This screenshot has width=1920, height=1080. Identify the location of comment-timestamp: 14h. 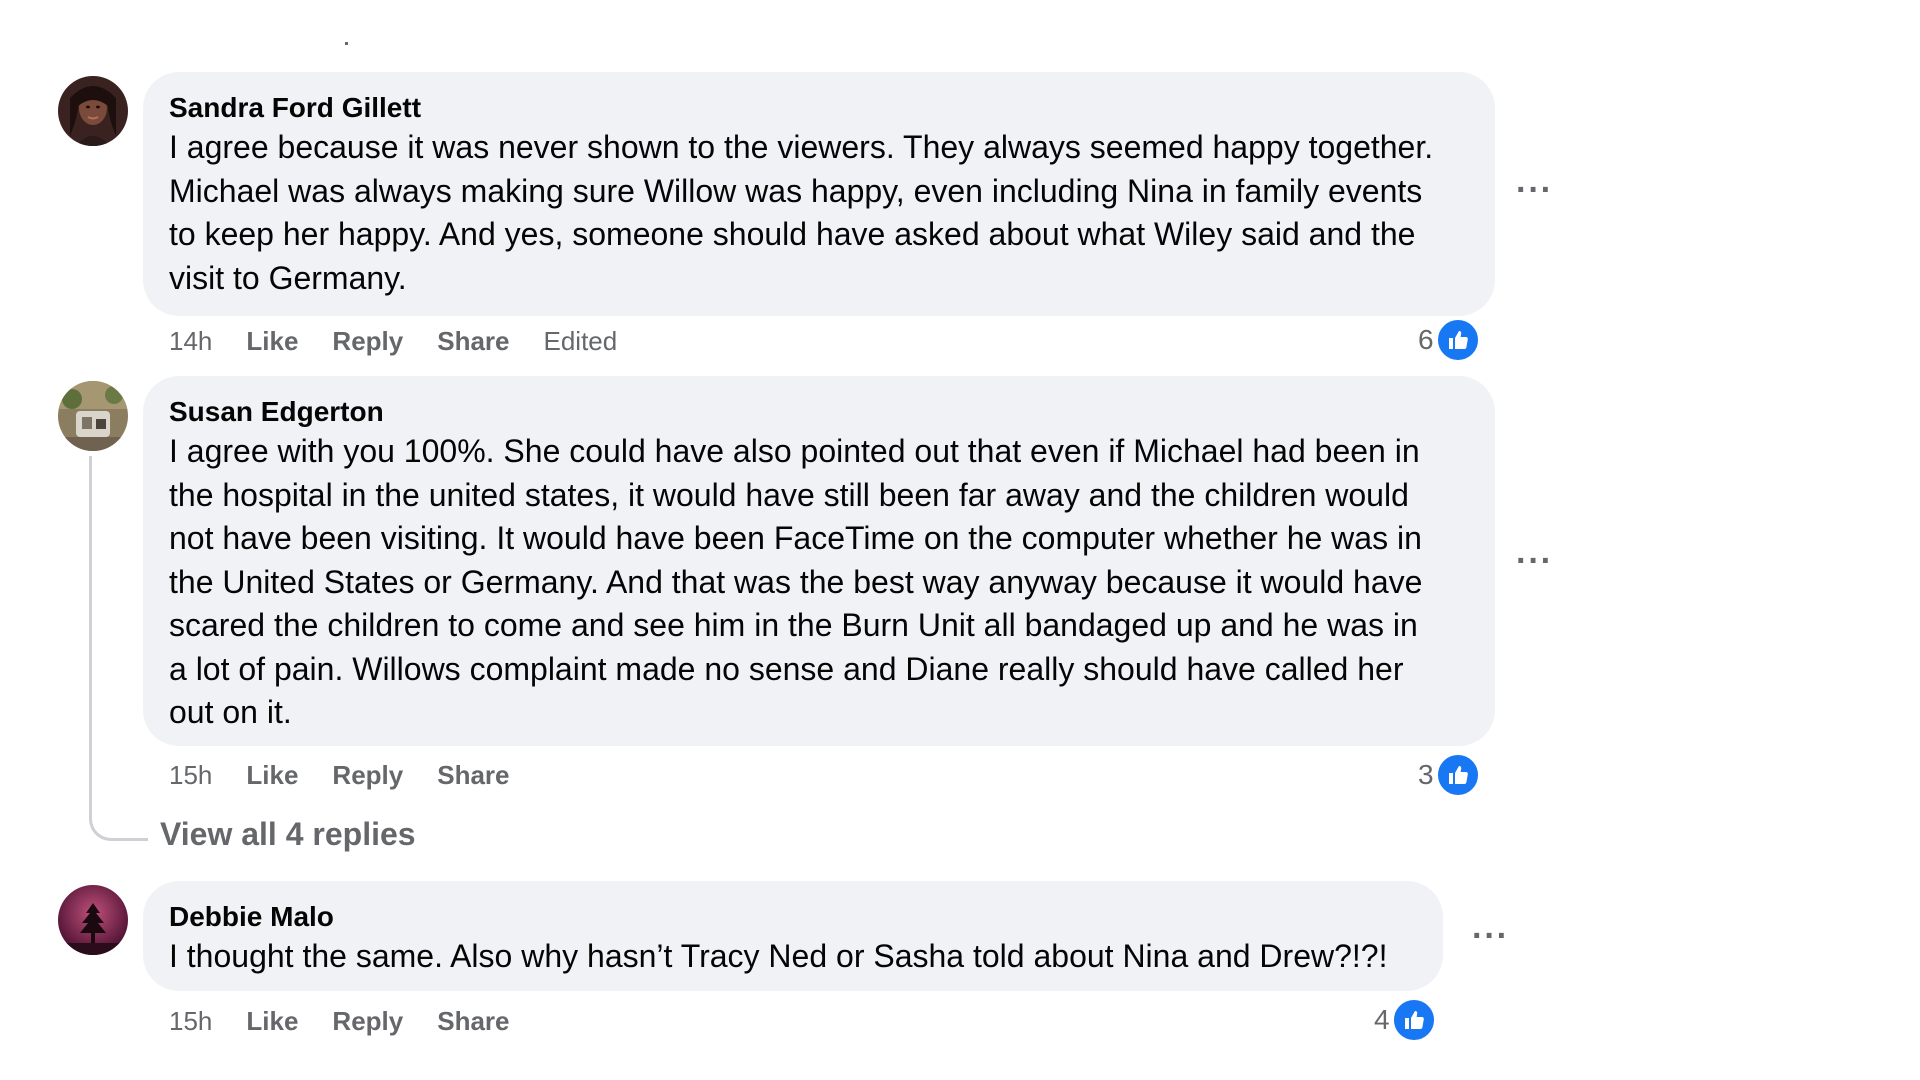
(190, 341).